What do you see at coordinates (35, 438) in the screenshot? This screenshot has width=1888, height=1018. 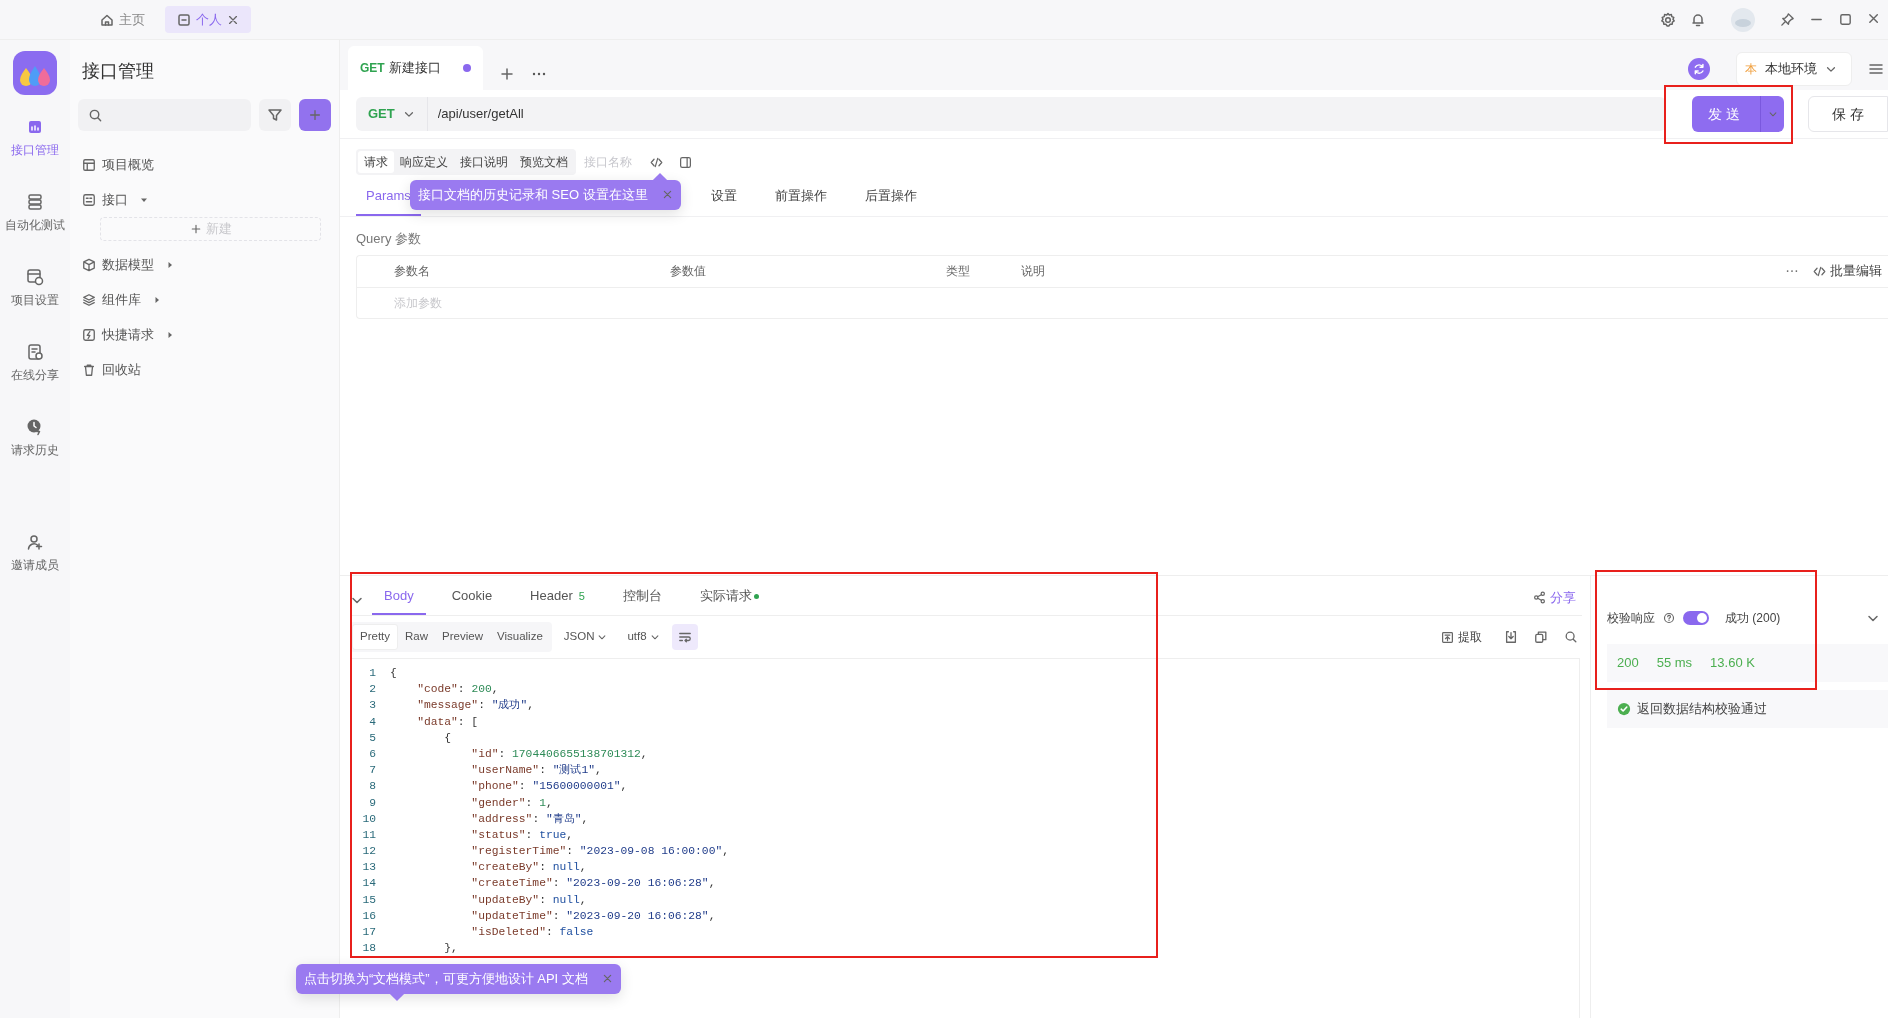 I see `nav-rail-item: 请求历史` at bounding box center [35, 438].